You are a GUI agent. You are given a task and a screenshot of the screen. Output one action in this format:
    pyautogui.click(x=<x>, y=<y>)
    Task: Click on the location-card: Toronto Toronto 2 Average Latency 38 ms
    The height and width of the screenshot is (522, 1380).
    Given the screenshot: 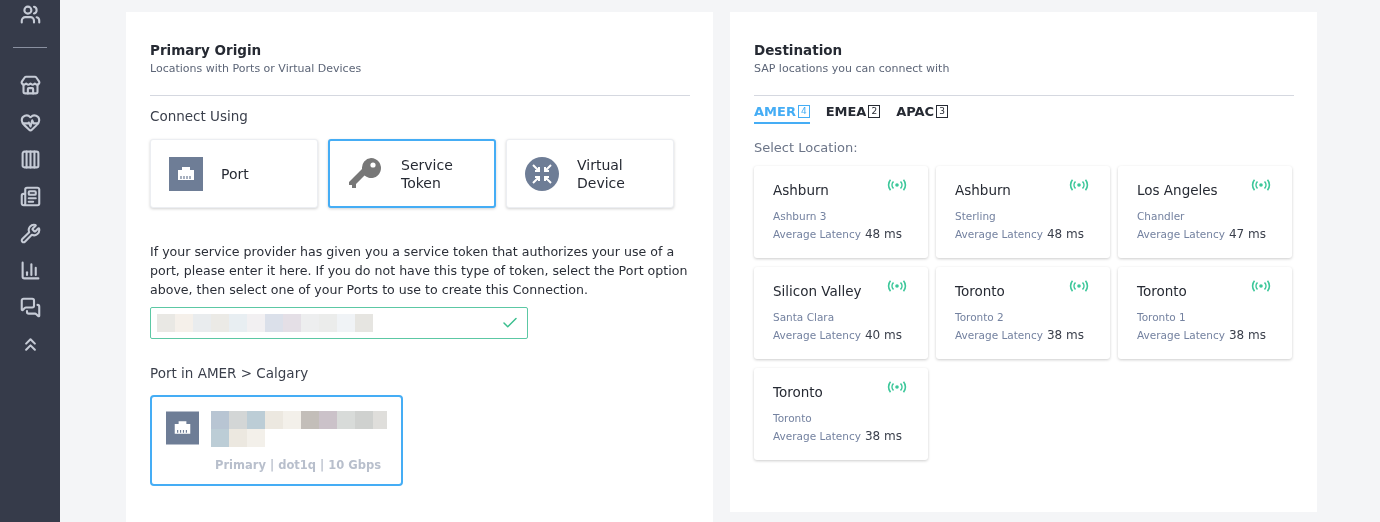 What is the action you would take?
    pyautogui.click(x=1023, y=313)
    